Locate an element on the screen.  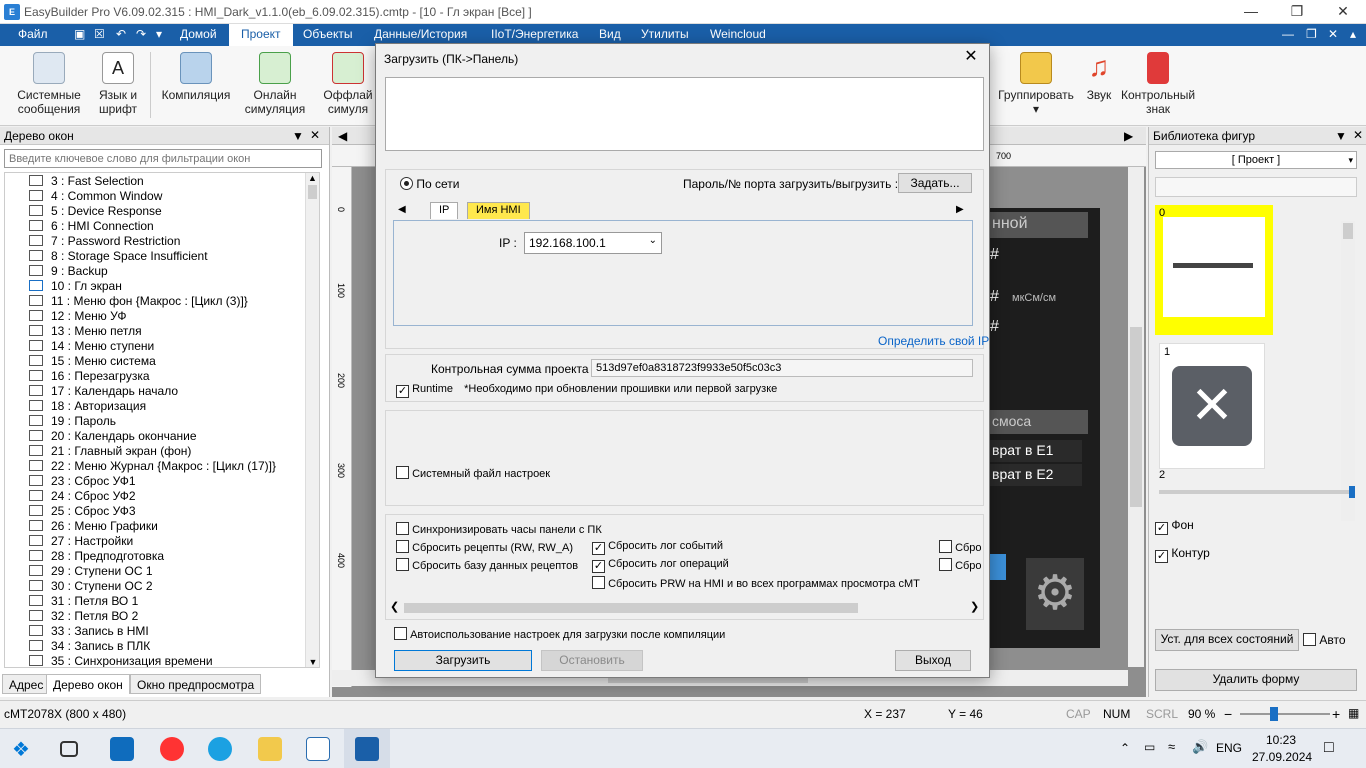
speaker-icon: 🔊 is located at coordinates (1200, 747).